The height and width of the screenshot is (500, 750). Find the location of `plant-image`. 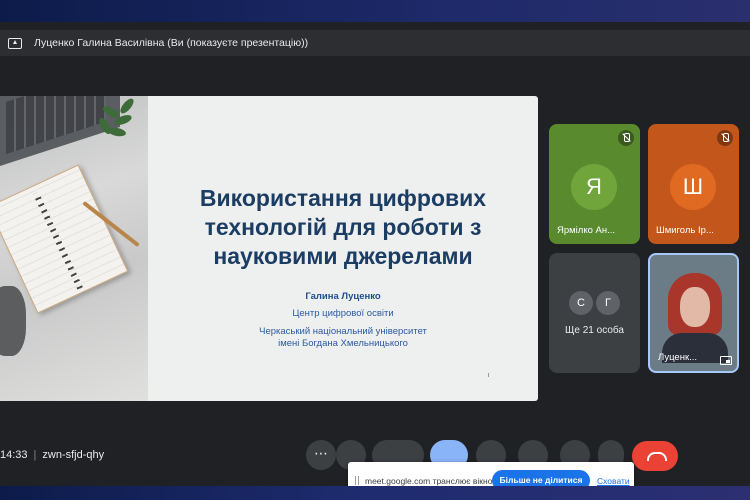

plant-image is located at coordinates (117, 120).